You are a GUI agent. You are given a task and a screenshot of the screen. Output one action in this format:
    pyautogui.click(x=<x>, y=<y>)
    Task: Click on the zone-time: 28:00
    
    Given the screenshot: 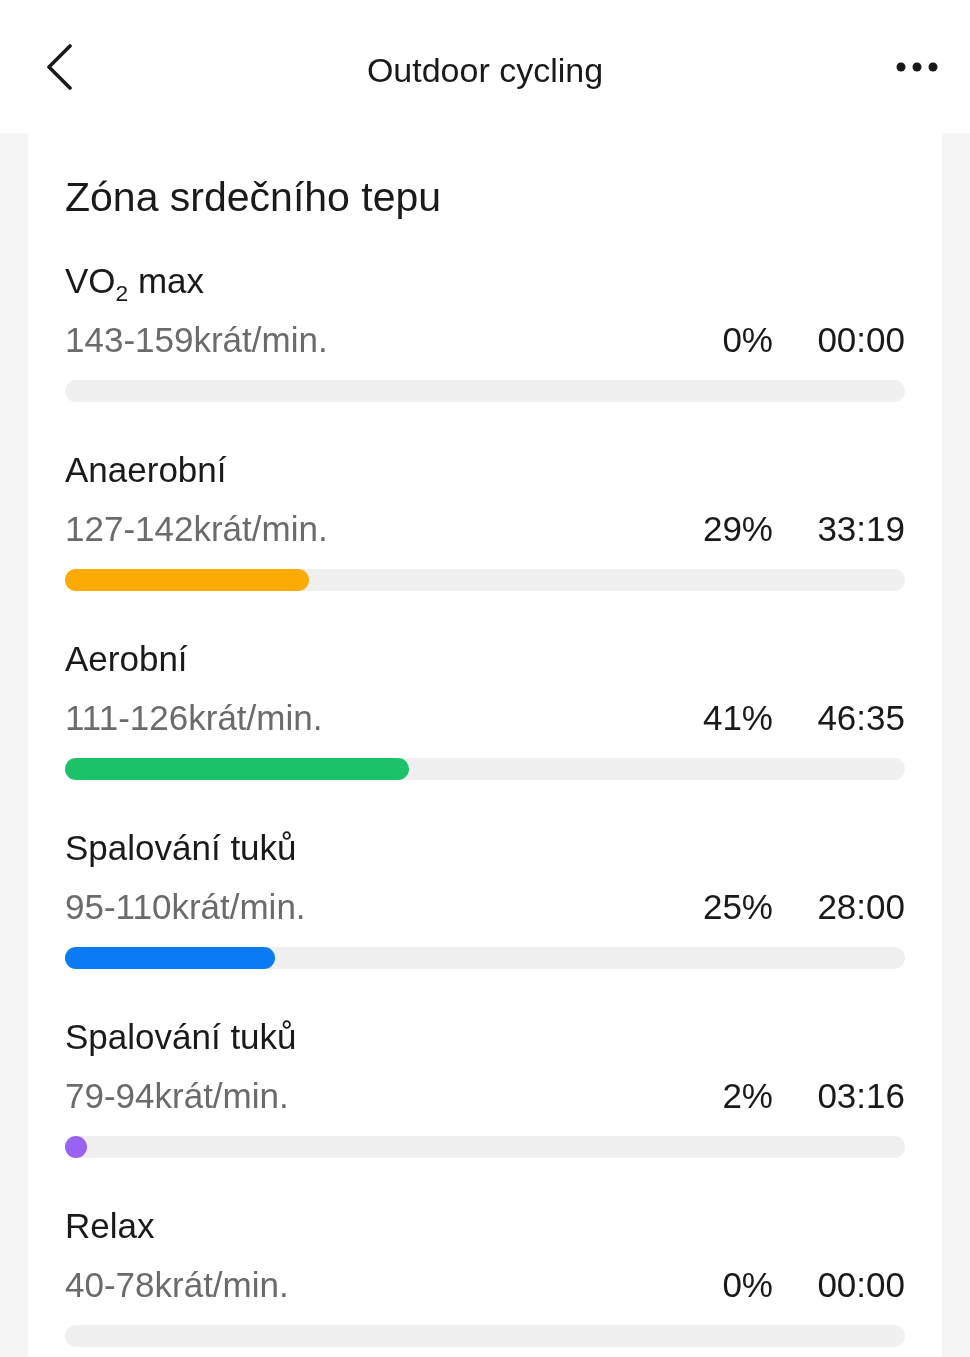 What is the action you would take?
    pyautogui.click(x=860, y=907)
    